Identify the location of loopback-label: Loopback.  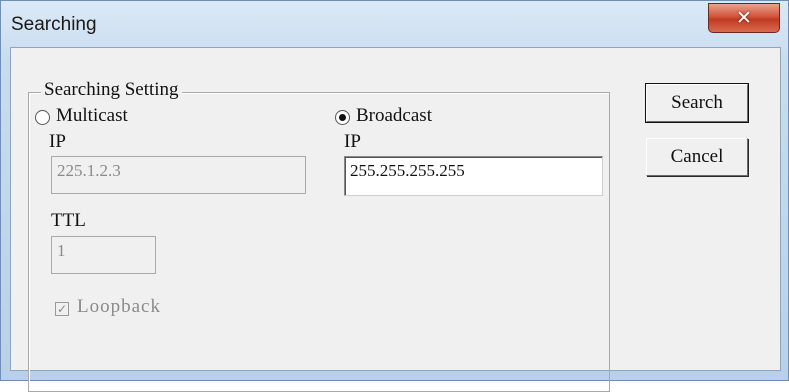
(119, 306).